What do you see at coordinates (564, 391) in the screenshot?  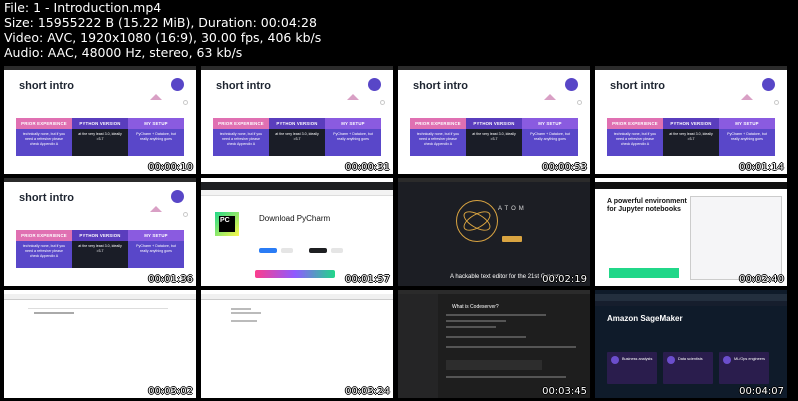 I see `timestamp: 00:03:45` at bounding box center [564, 391].